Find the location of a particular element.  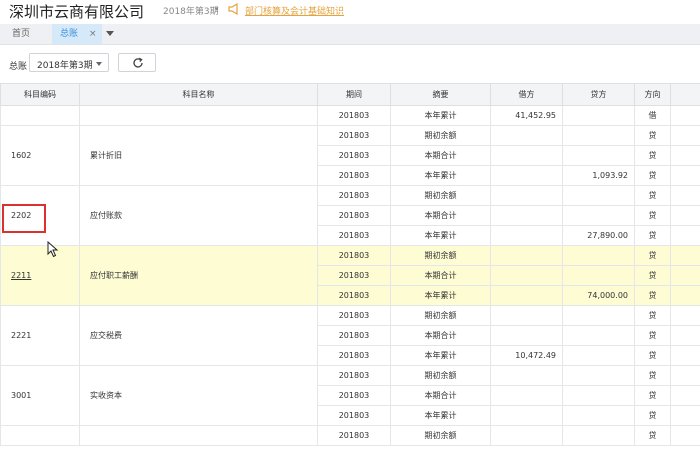

caret-down-icon is located at coordinates (99, 64).